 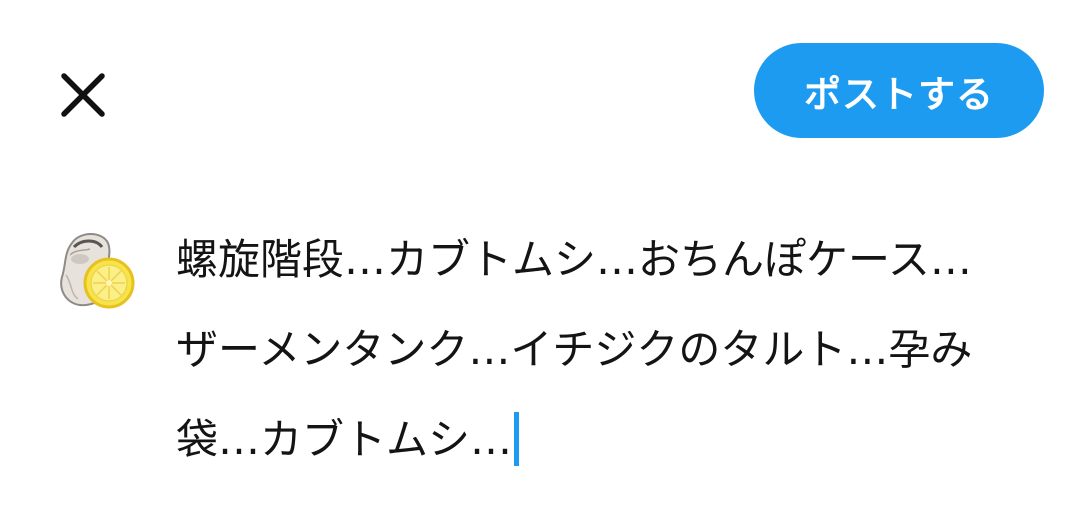 I want to click on close-icon, so click(x=83, y=95).